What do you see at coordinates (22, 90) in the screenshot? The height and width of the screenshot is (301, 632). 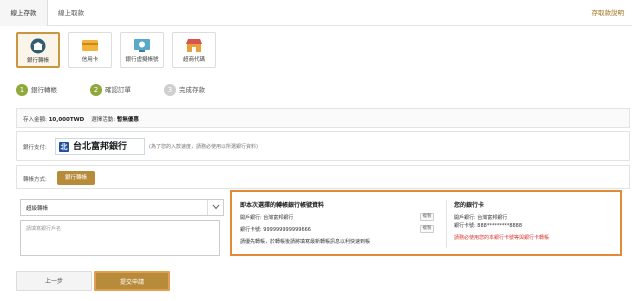 I see `step-number: 1` at bounding box center [22, 90].